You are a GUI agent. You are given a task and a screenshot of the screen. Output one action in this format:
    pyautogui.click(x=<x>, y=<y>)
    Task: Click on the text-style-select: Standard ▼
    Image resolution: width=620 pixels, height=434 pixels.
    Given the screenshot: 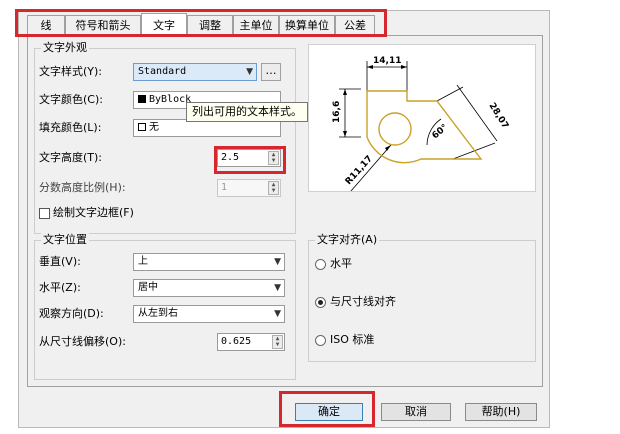 What is the action you would take?
    pyautogui.click(x=195, y=72)
    